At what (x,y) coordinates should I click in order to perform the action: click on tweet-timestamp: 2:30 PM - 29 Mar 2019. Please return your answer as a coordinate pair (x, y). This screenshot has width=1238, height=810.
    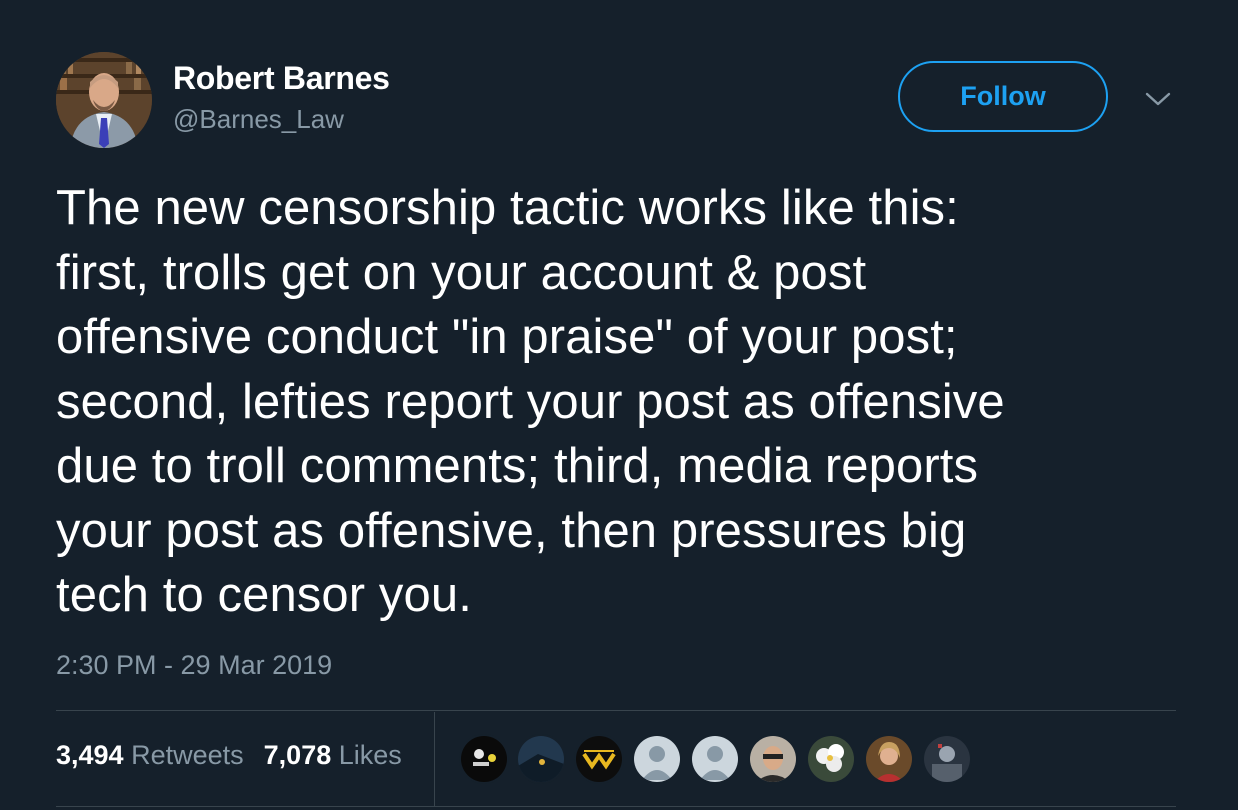
    Looking at the image, I should click on (194, 665).